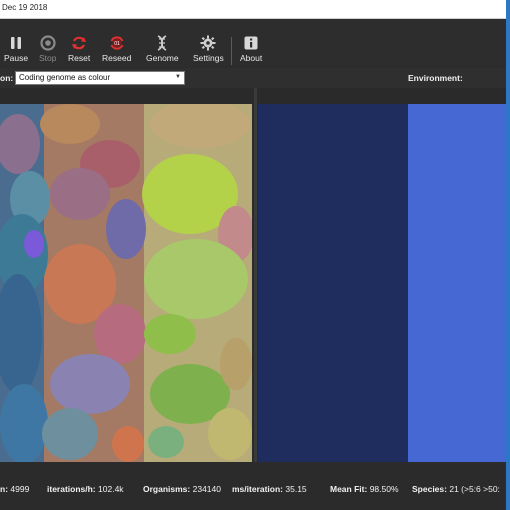 The image size is (510, 510). What do you see at coordinates (208, 58) in the screenshot?
I see `settings-label: Settings` at bounding box center [208, 58].